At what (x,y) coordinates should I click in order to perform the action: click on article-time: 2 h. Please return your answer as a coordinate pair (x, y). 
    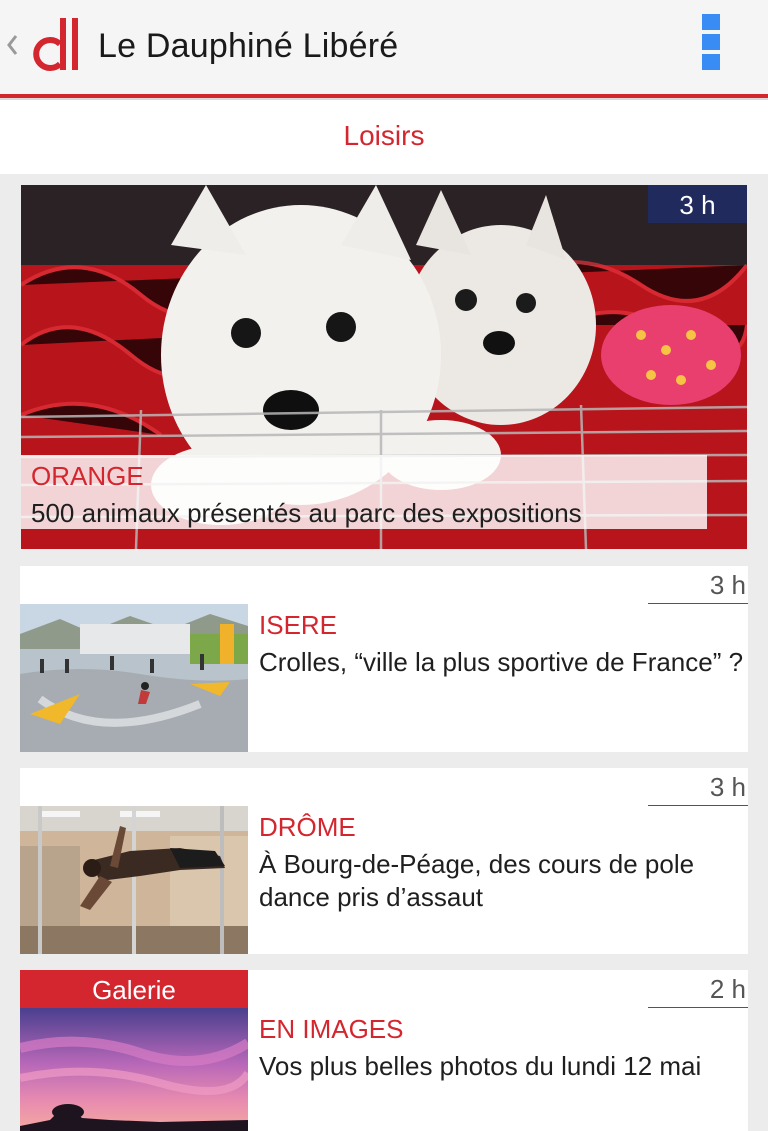
    Looking at the image, I should click on (727, 989).